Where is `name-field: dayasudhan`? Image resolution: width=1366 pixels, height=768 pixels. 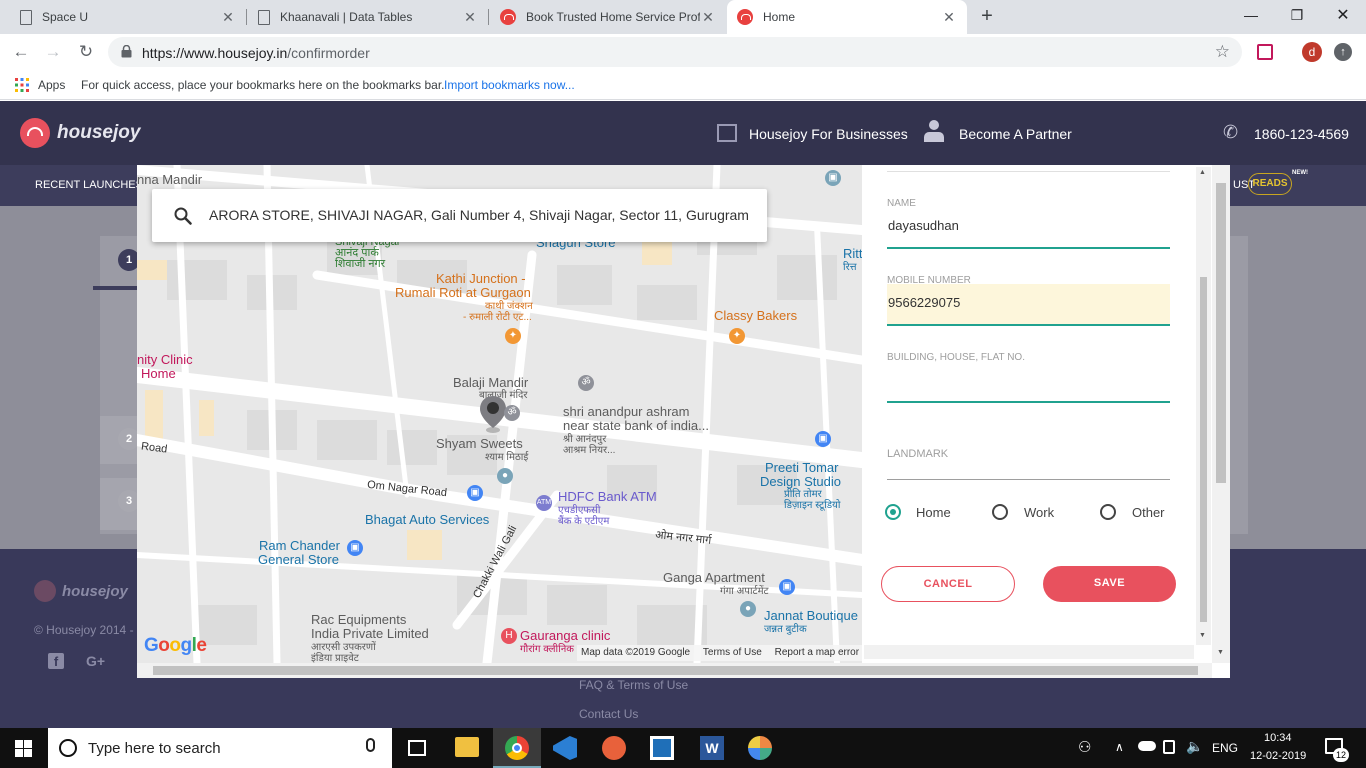 name-field: dayasudhan is located at coordinates (1028, 228).